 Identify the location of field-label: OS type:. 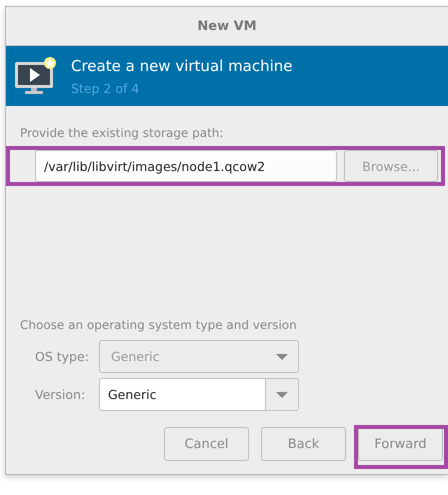
(62, 356).